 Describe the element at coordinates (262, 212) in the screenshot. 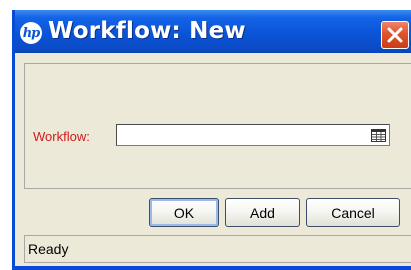

I see `add-button: Add` at that location.